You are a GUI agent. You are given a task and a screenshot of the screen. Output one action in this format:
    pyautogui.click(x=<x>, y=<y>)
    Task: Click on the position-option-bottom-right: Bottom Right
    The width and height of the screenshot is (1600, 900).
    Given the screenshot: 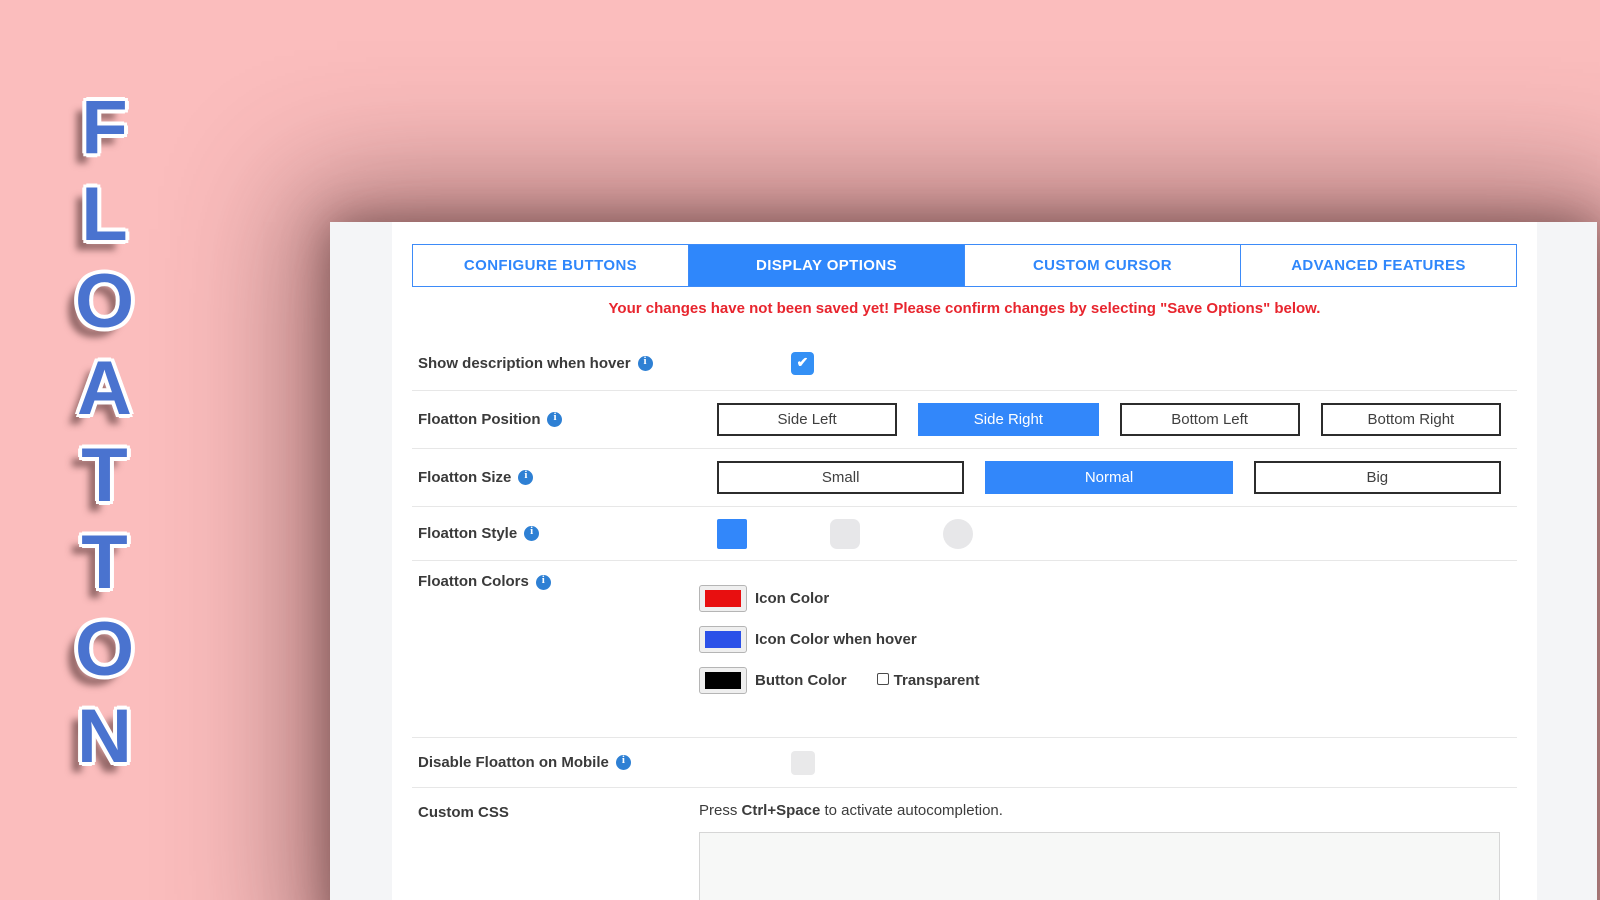 What is the action you would take?
    pyautogui.click(x=1410, y=419)
    